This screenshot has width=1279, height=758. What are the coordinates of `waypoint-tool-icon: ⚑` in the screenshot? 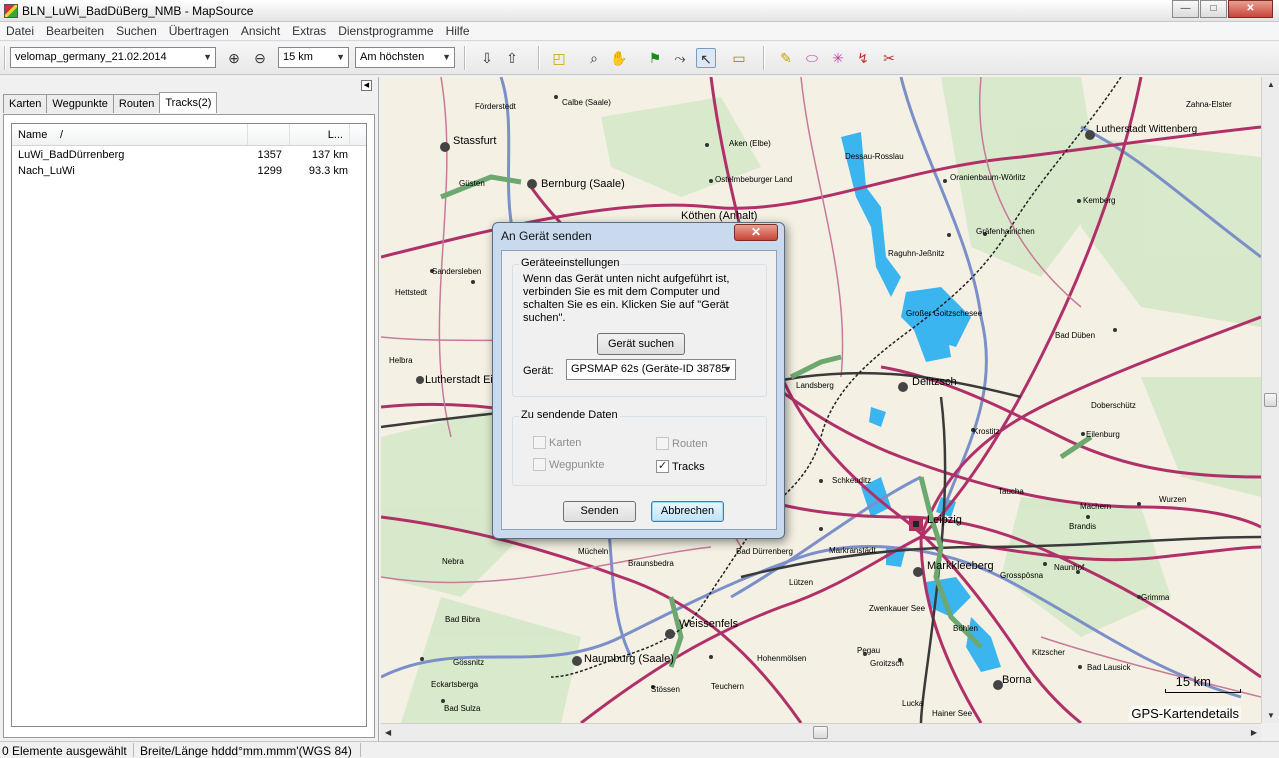 It's located at (655, 58).